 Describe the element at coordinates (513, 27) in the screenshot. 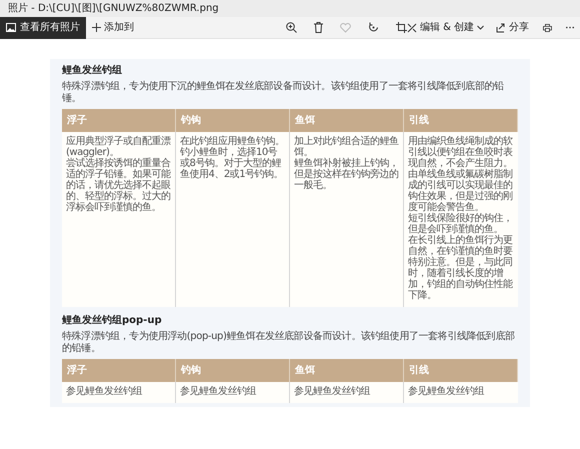

I see `share-button: 分享` at that location.